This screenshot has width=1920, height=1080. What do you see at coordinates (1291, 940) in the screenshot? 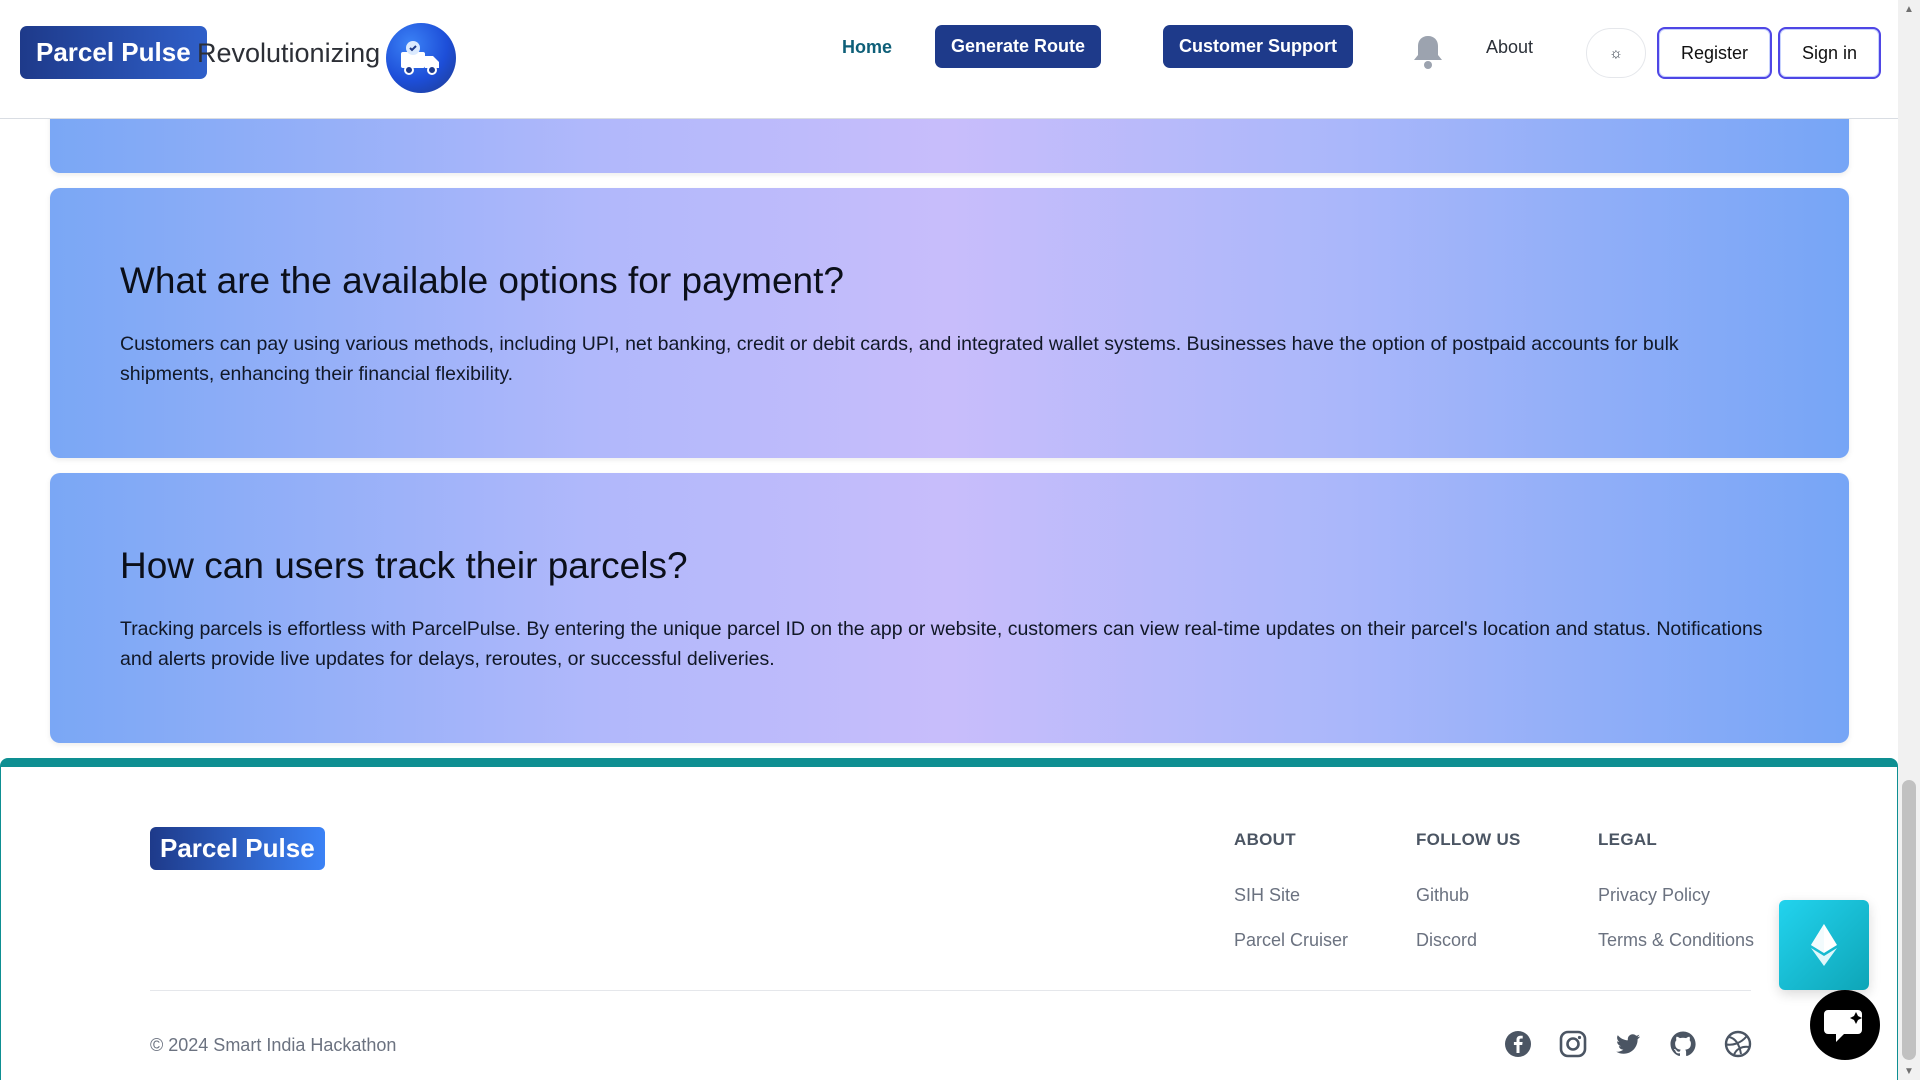
I see `footer-link-parcel-cruiser: Parcel Cruiser` at bounding box center [1291, 940].